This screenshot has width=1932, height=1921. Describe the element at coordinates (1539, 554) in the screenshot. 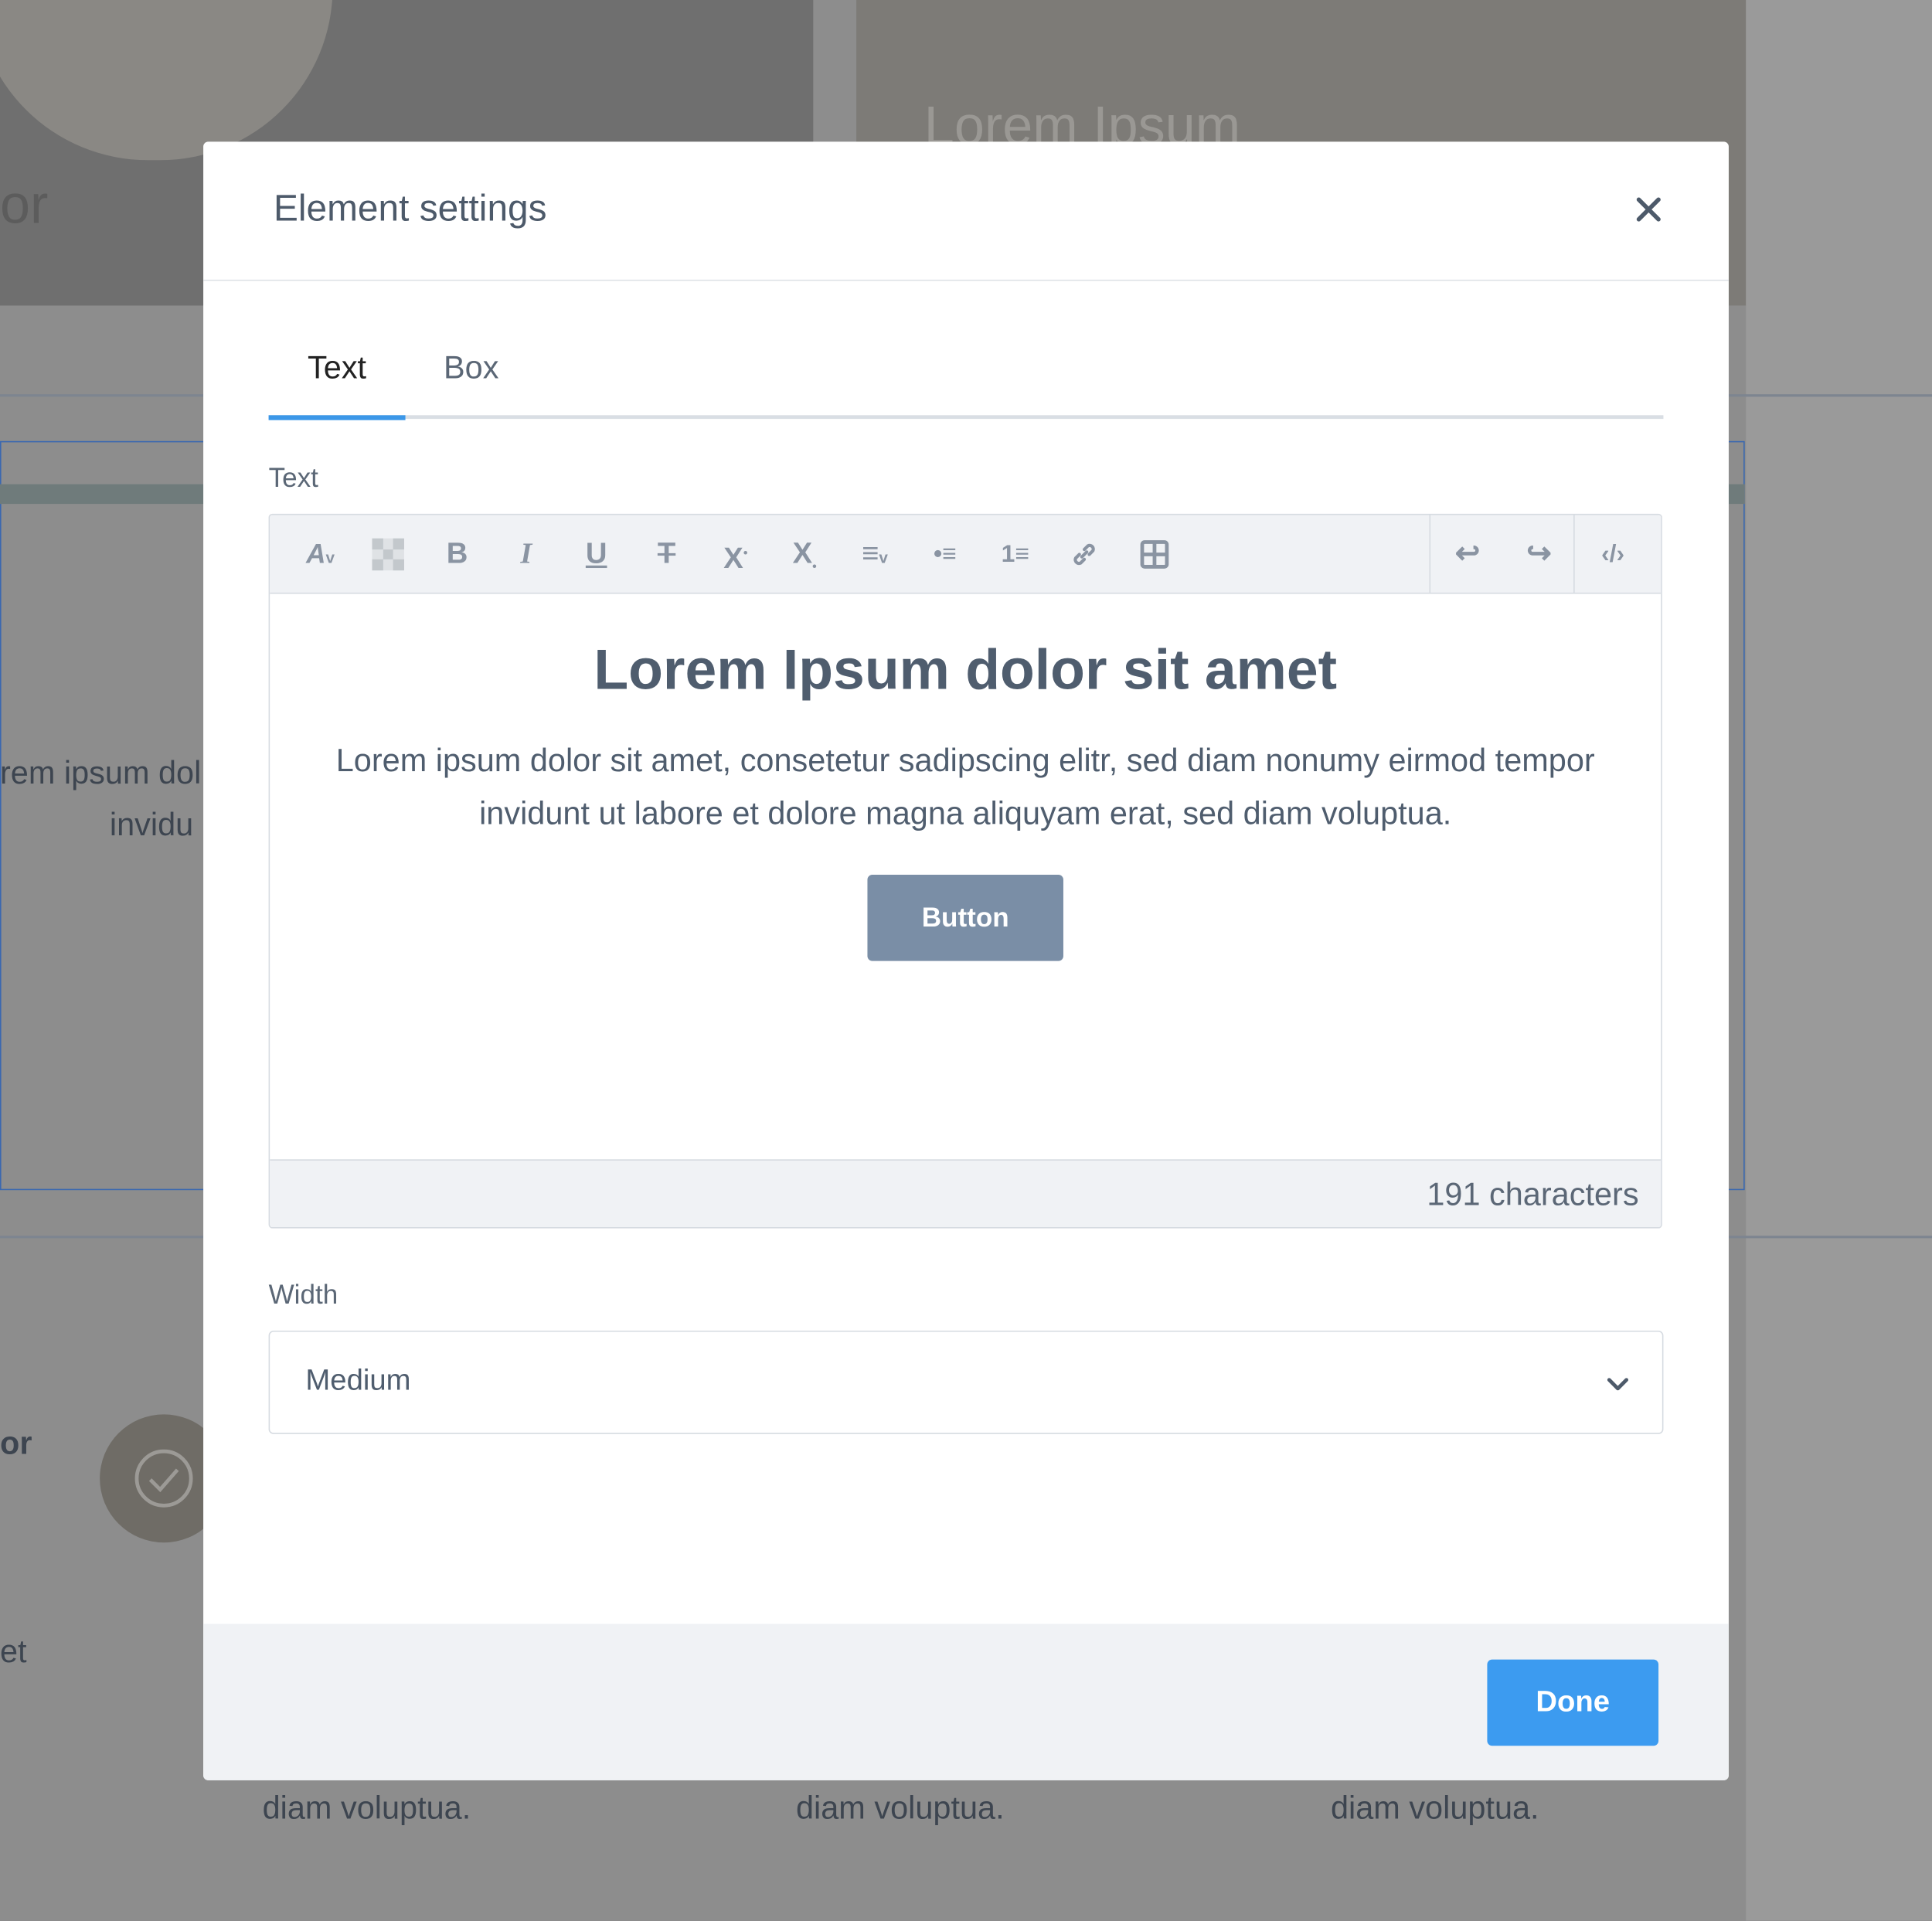

I see `redo-icon: ↪` at that location.